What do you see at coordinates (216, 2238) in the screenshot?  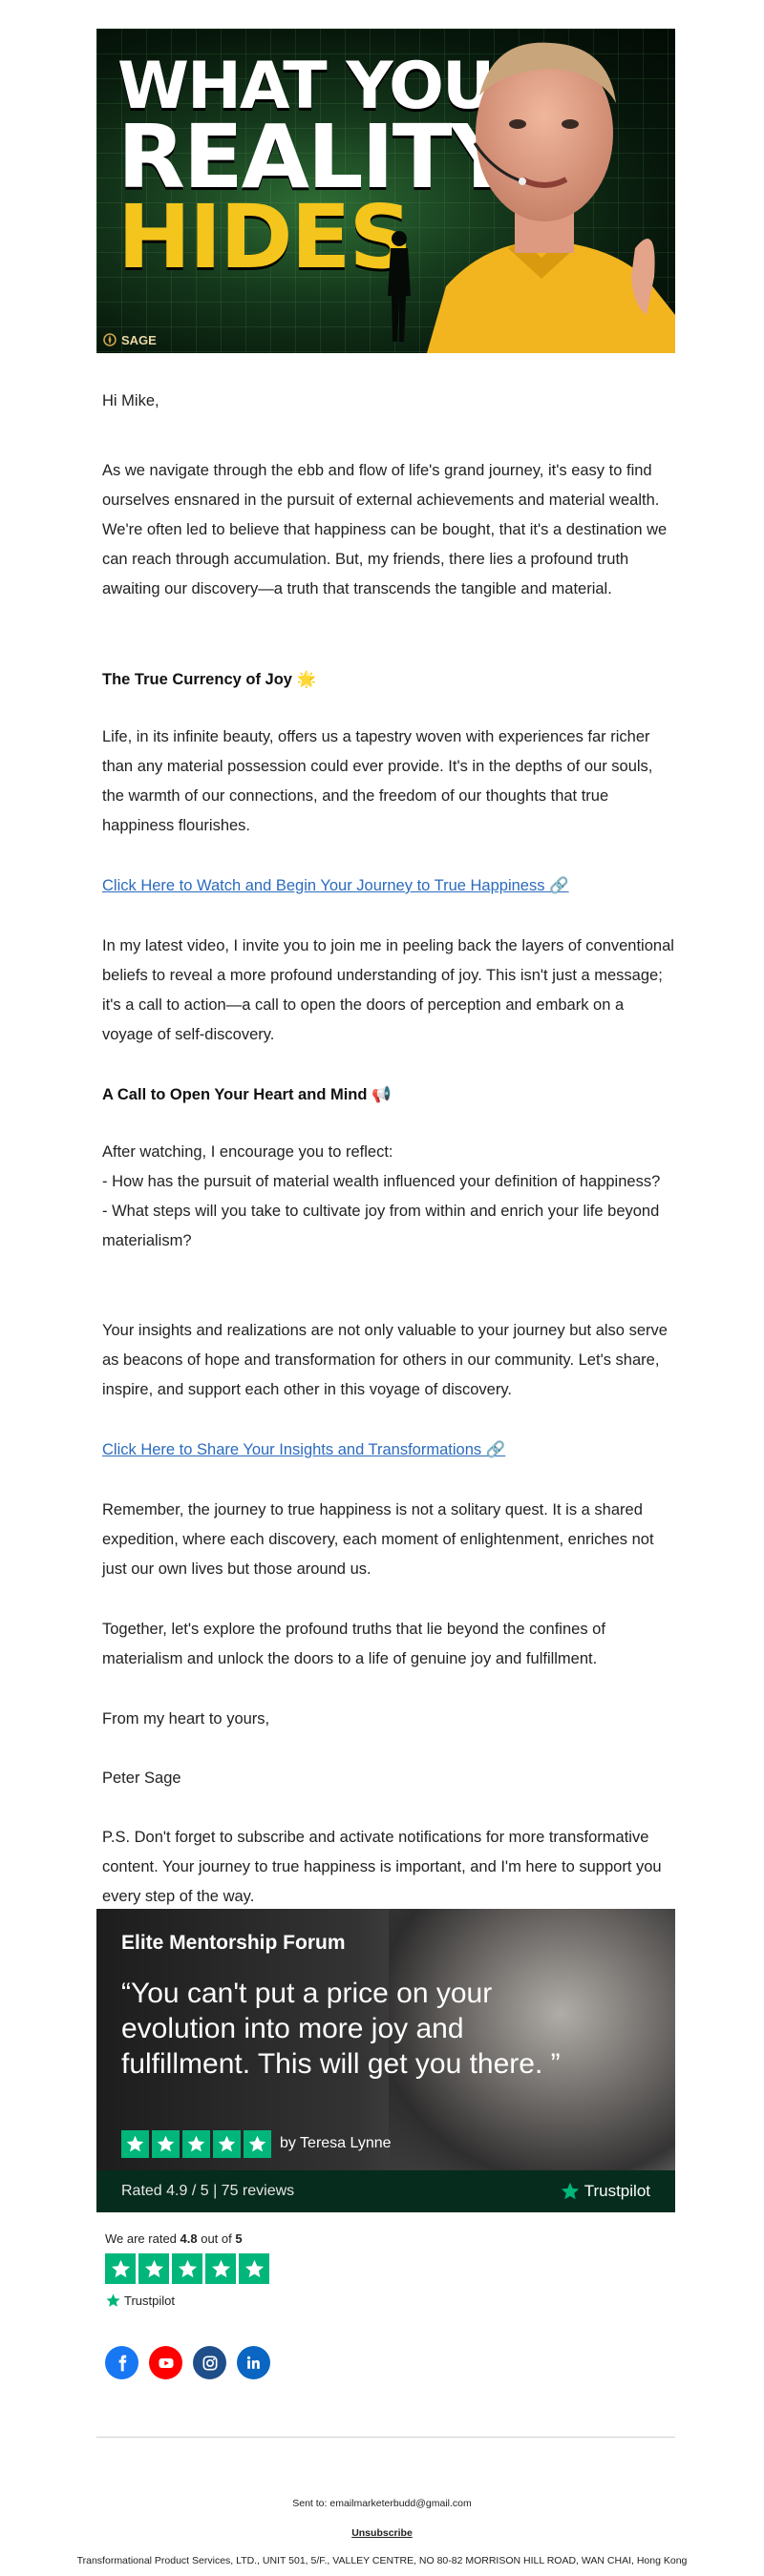 I see `rating-middle: out of` at bounding box center [216, 2238].